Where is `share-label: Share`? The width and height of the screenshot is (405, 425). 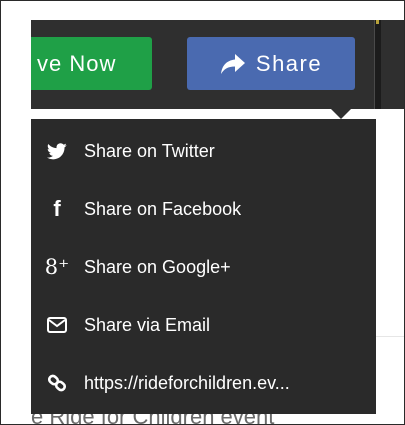
share-label: Share is located at coordinates (289, 63).